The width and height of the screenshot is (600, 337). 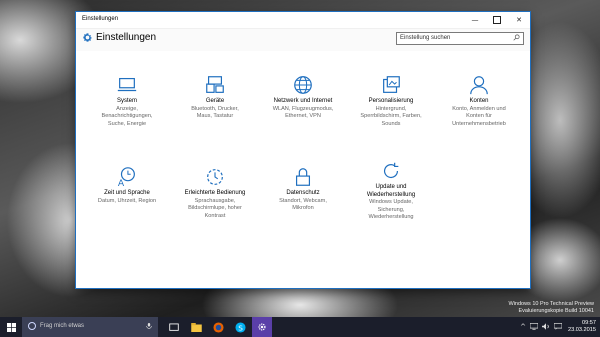 What do you see at coordinates (174, 327) in the screenshot?
I see `task-view-icon` at bounding box center [174, 327].